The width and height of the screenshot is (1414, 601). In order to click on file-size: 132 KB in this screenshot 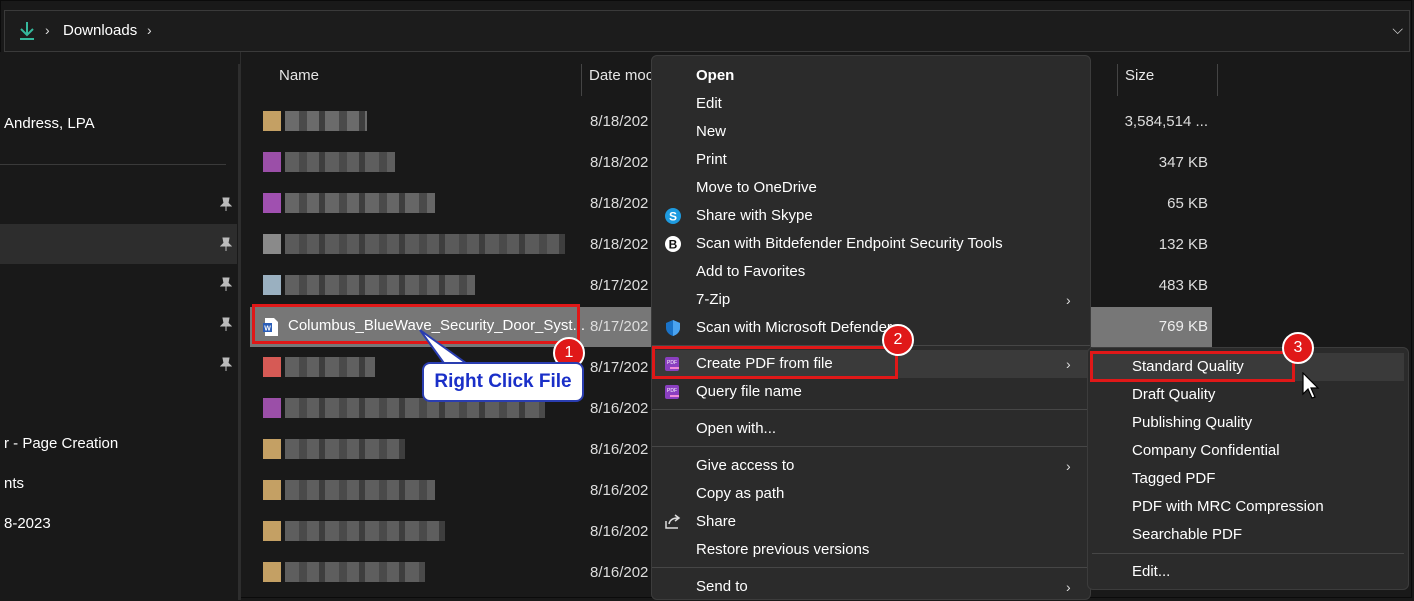, I will do `click(1183, 244)`.